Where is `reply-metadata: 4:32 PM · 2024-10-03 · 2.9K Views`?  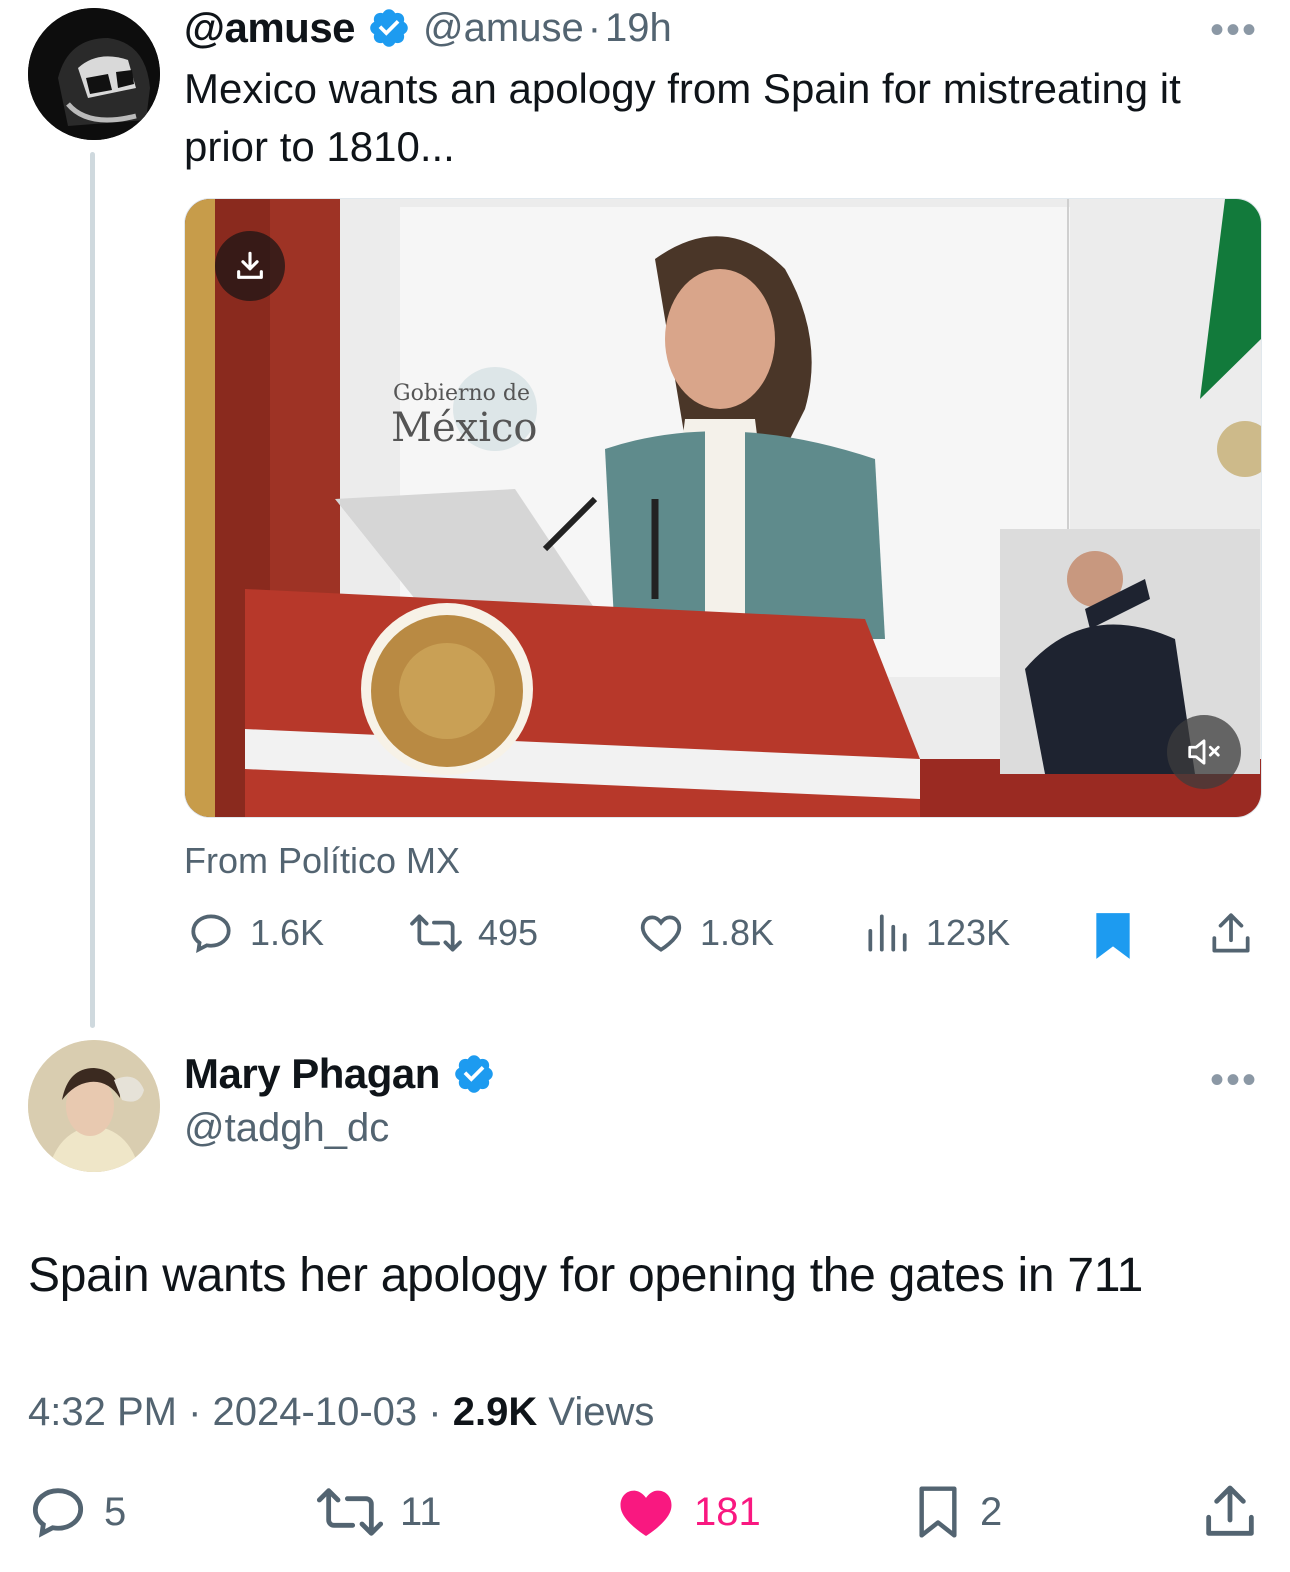 reply-metadata: 4:32 PM · 2024-10-03 · 2.9K Views is located at coordinates (341, 1412).